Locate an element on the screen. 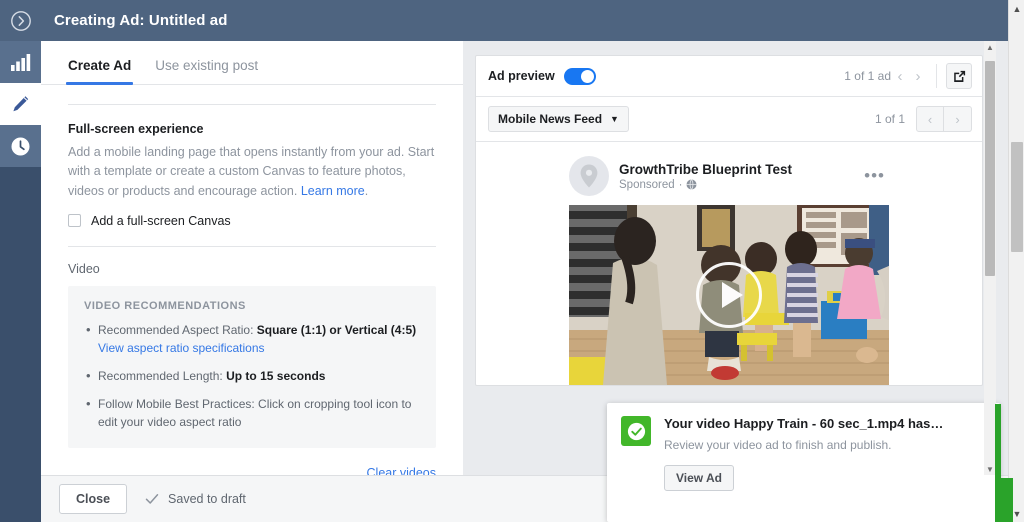  post-page-name: GrowthTribe Blueprint Test is located at coordinates (741, 169).